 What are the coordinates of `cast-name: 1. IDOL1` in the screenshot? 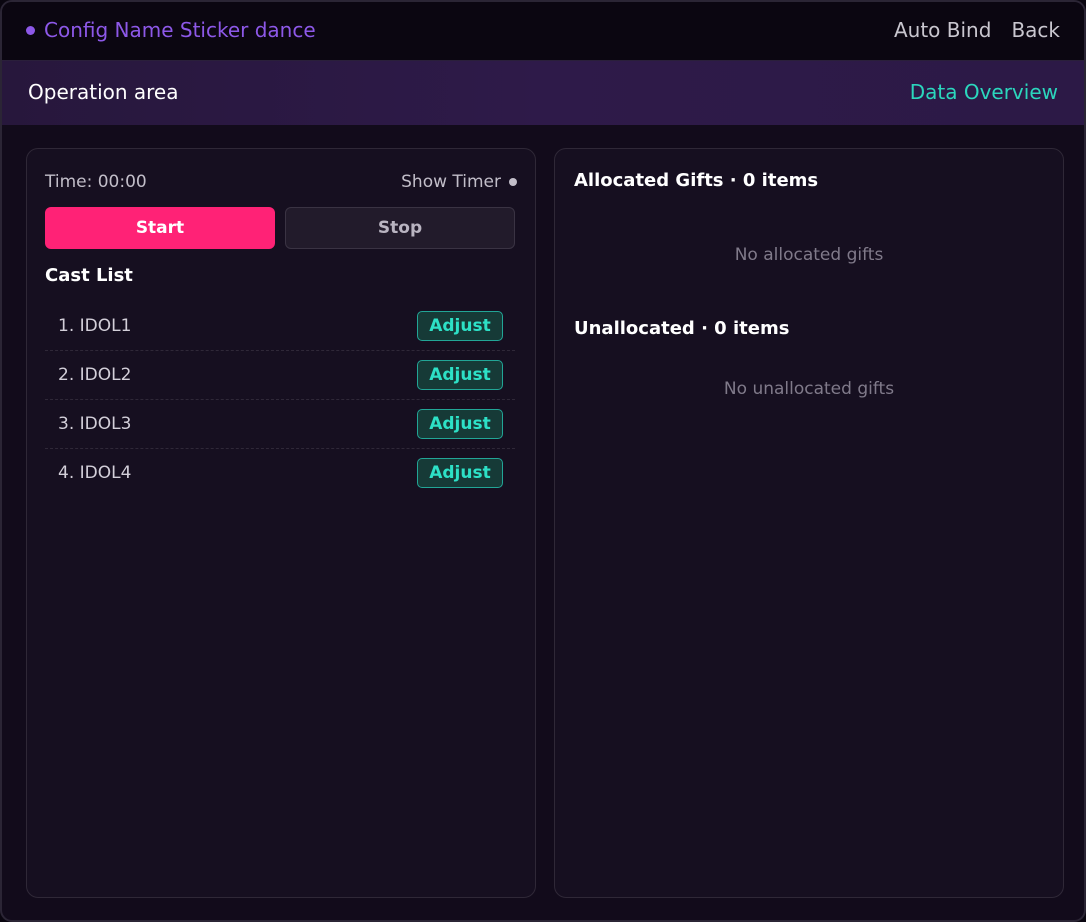 It's located at (95, 326).